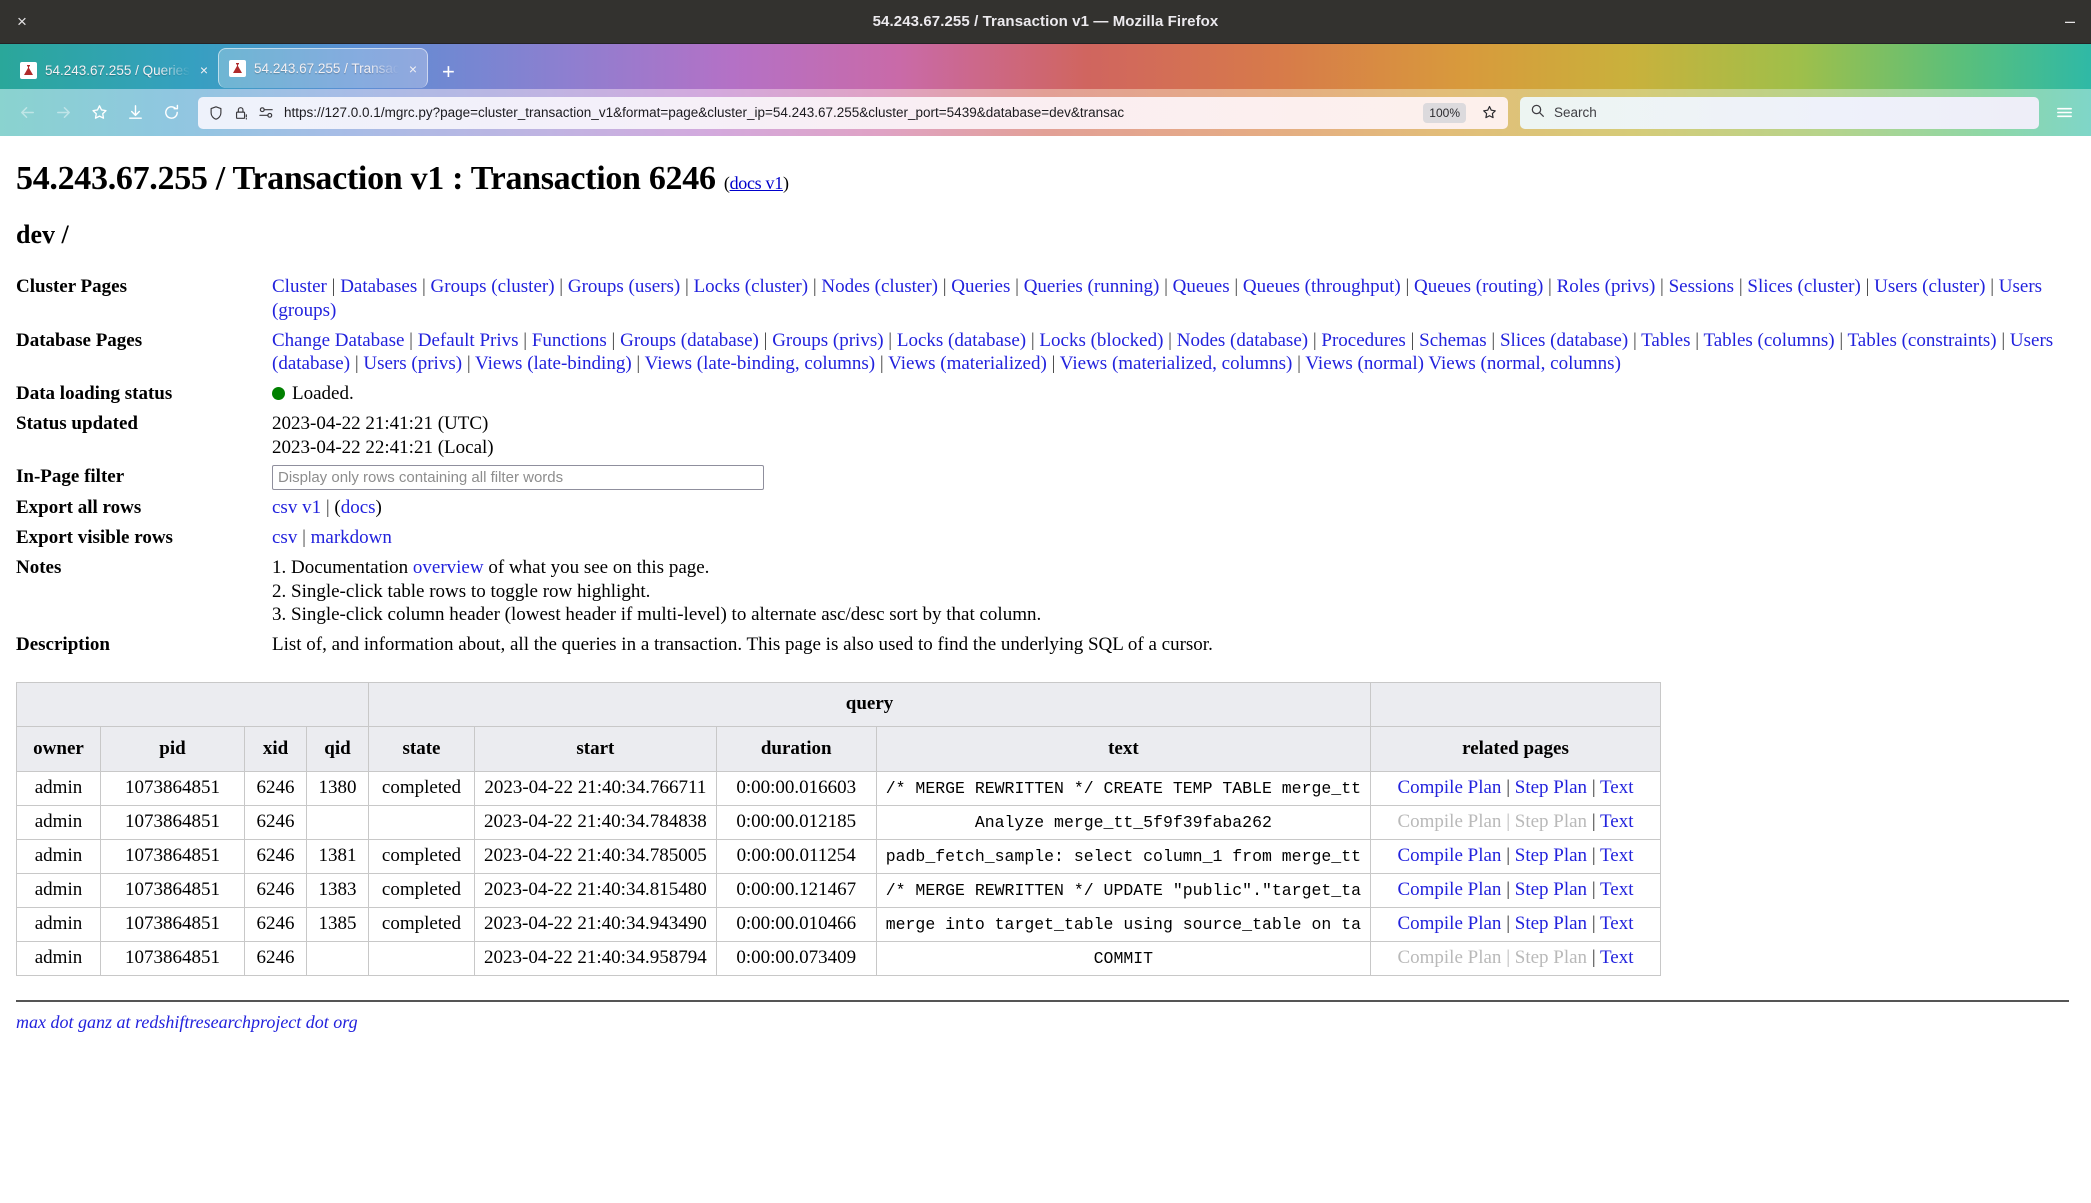 This screenshot has width=2091, height=1203. Describe the element at coordinates (796, 748) in the screenshot. I see `column-header-duration: duration` at that location.